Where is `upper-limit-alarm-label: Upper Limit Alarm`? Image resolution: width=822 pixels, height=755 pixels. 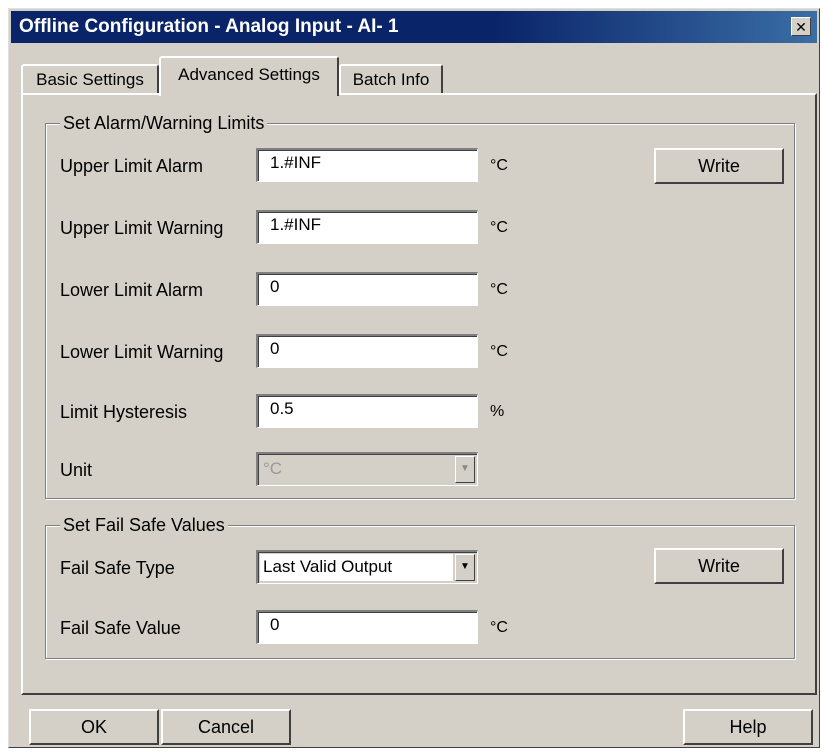 upper-limit-alarm-label: Upper Limit Alarm is located at coordinates (132, 166).